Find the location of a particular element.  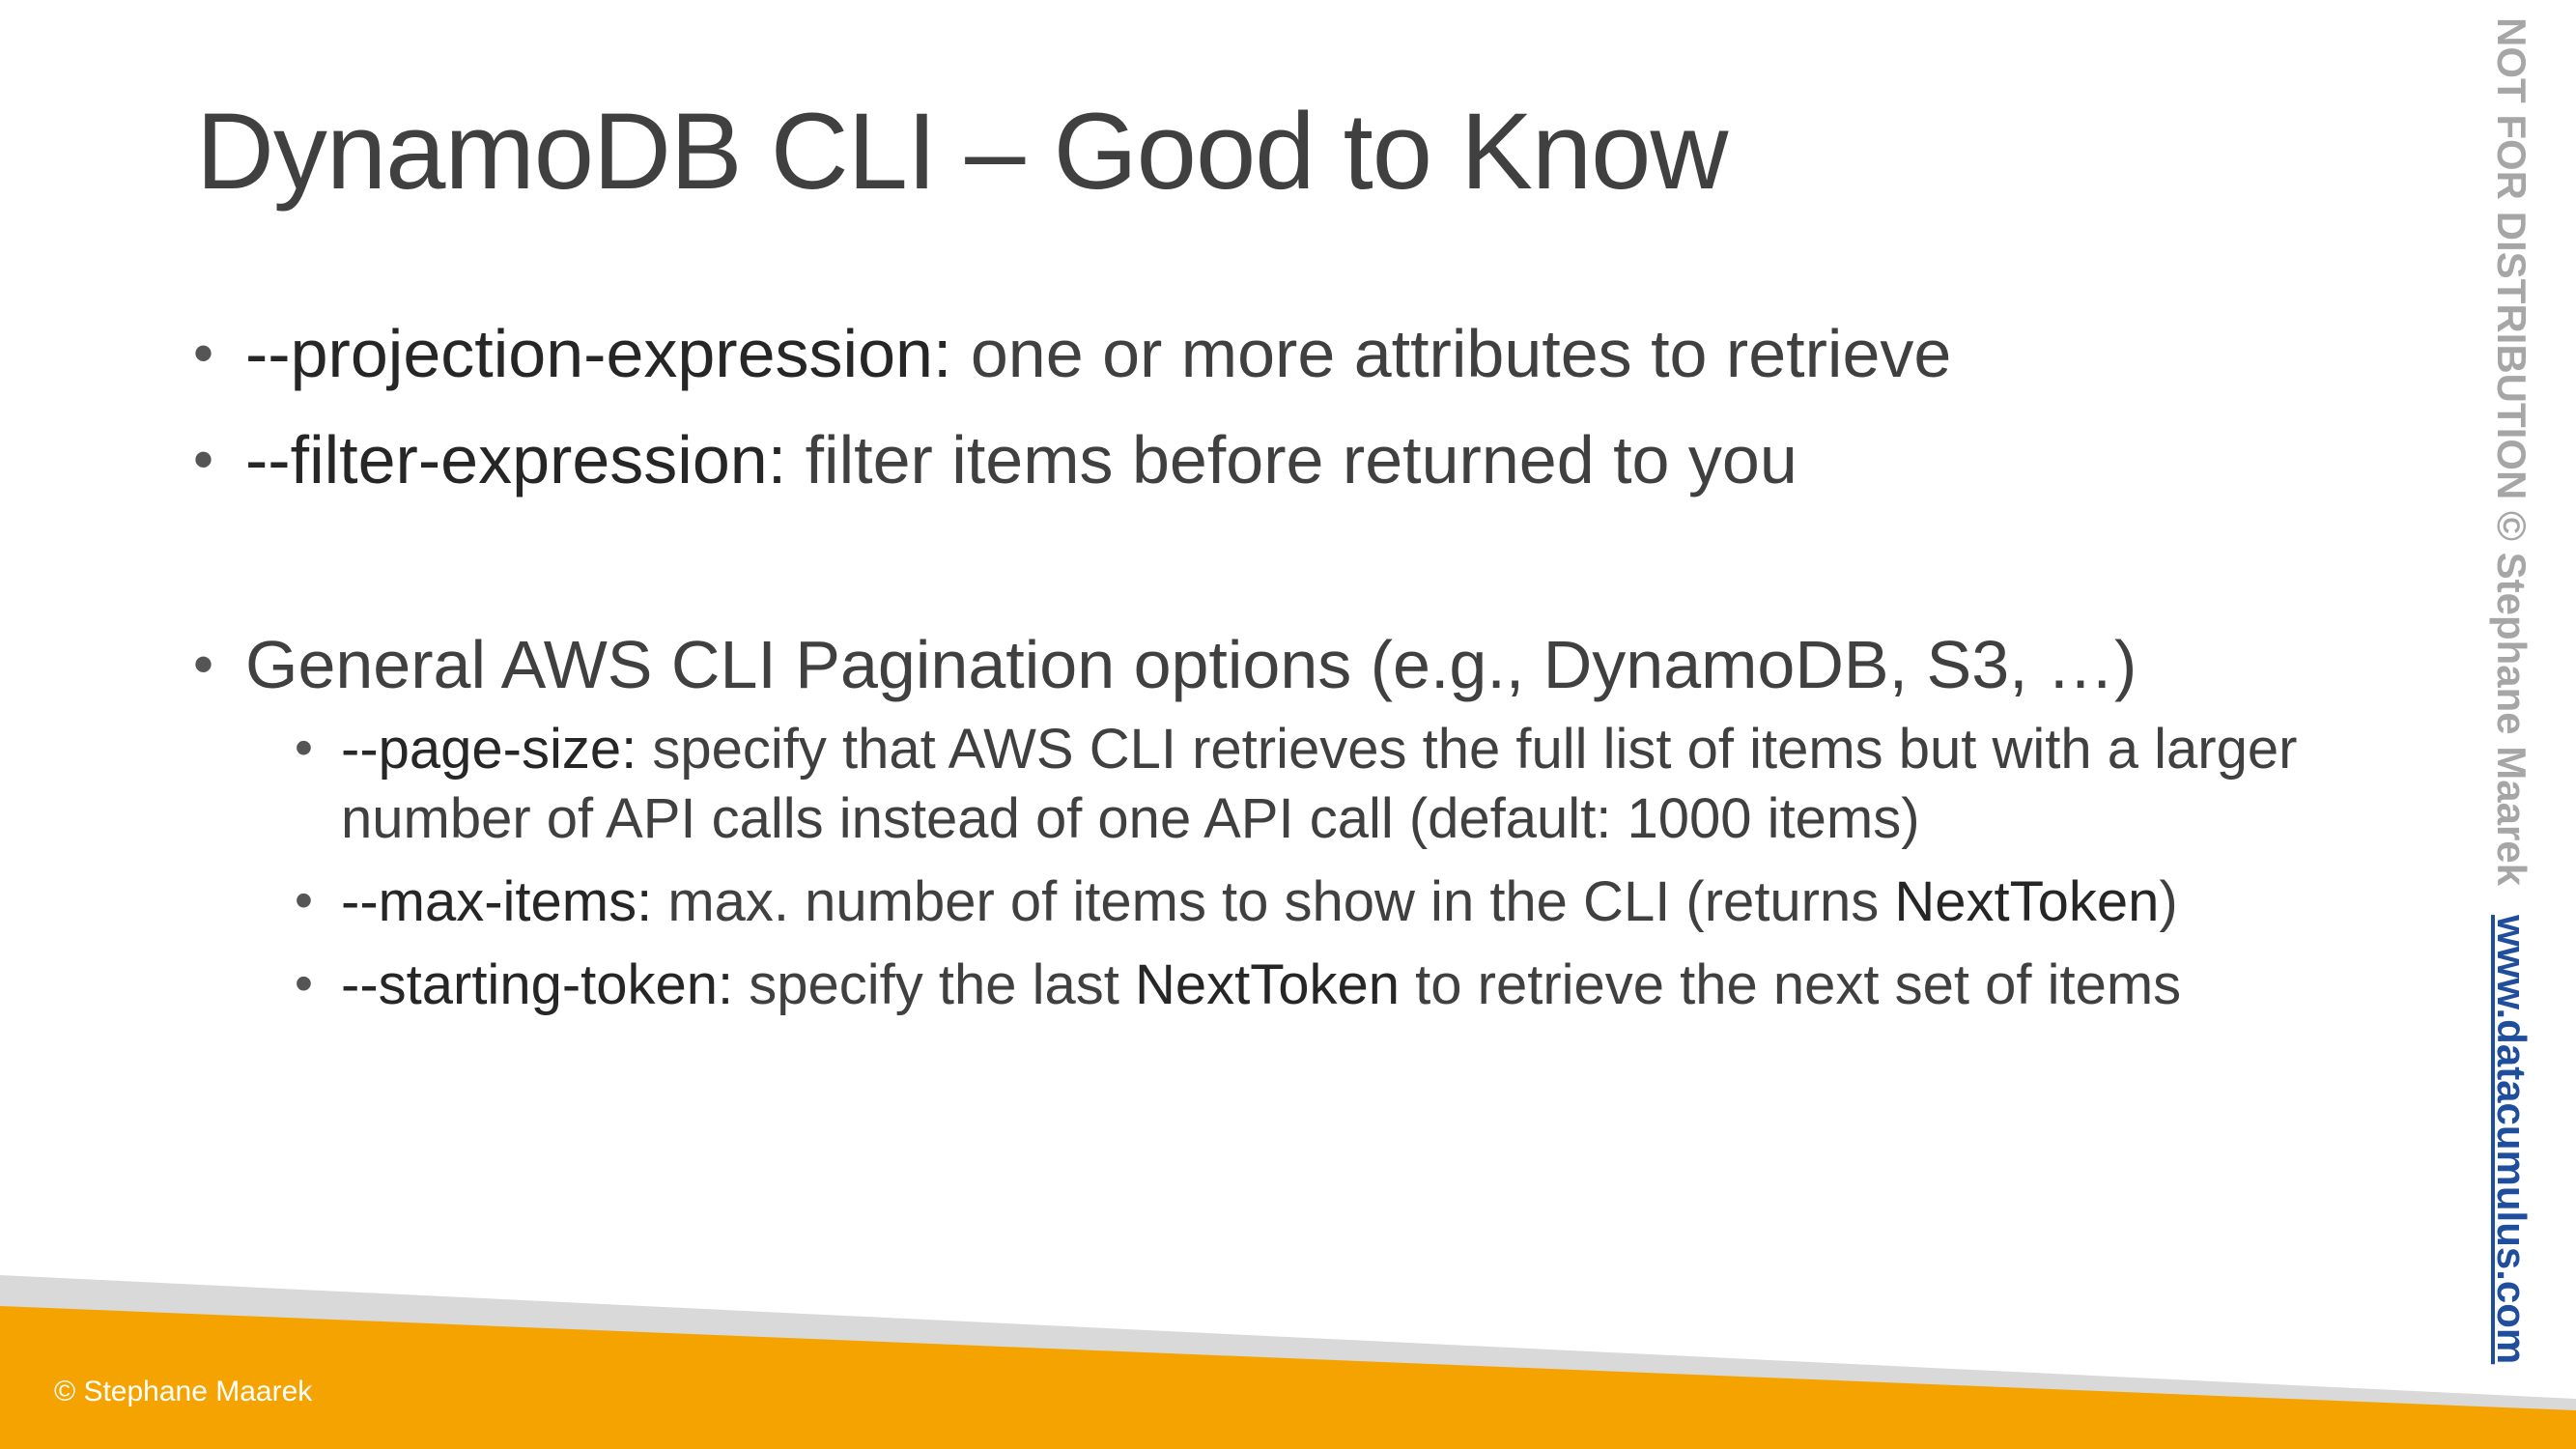

sub-bullet-text: to retrieve the next set of items is located at coordinates (1791, 984).